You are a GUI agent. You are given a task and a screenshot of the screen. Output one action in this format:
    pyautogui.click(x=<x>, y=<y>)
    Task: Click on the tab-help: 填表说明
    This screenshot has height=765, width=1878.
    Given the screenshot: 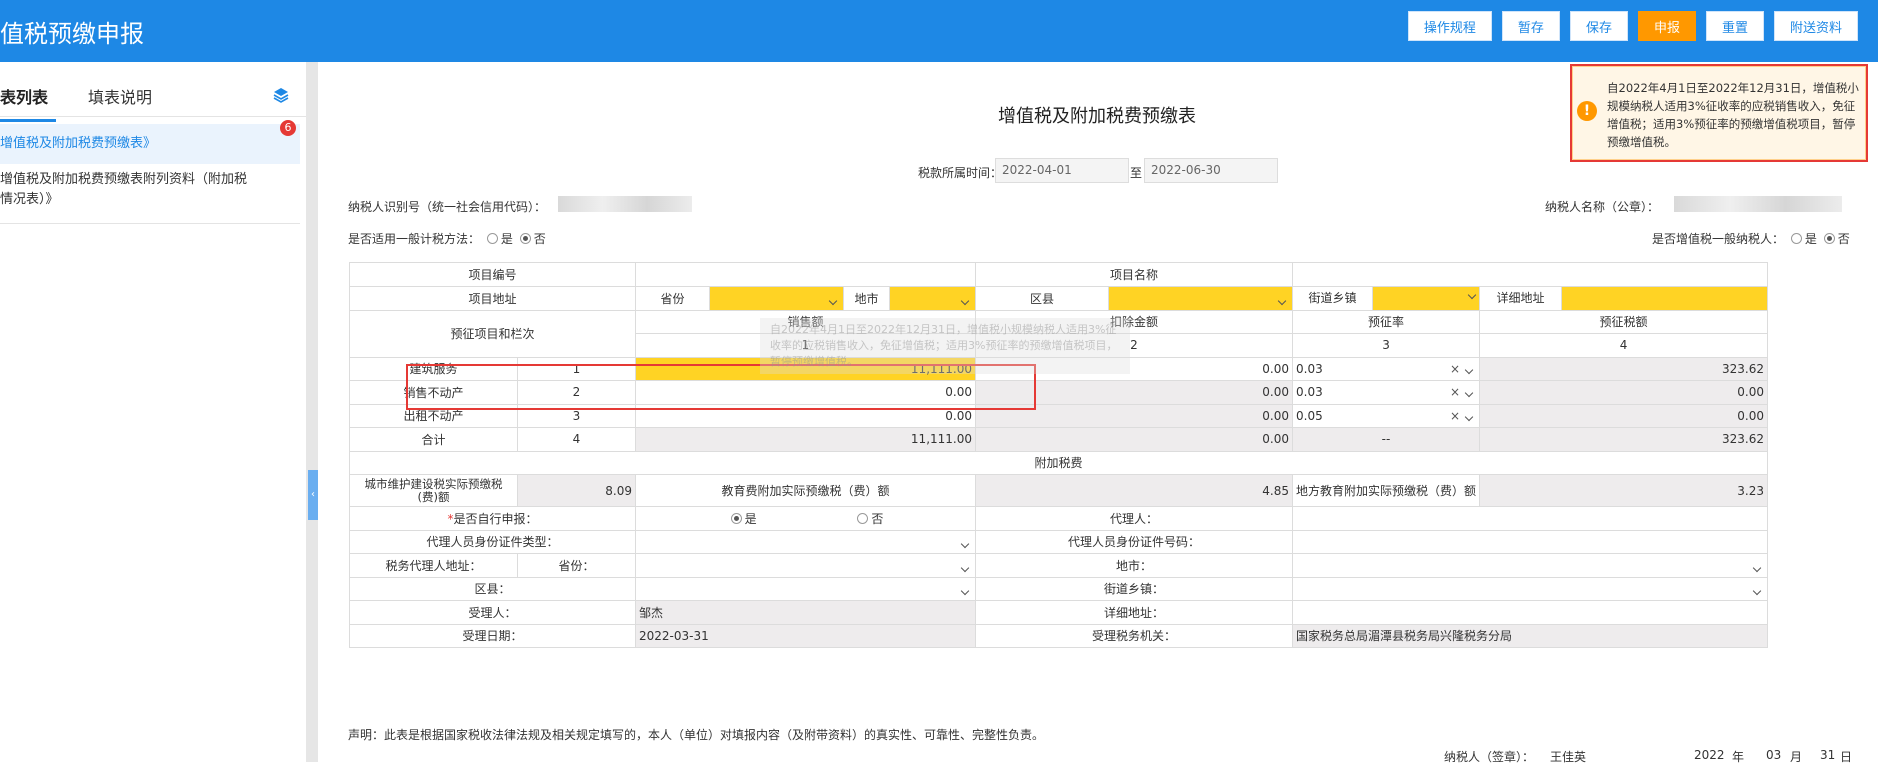 What is the action you would take?
    pyautogui.click(x=120, y=96)
    